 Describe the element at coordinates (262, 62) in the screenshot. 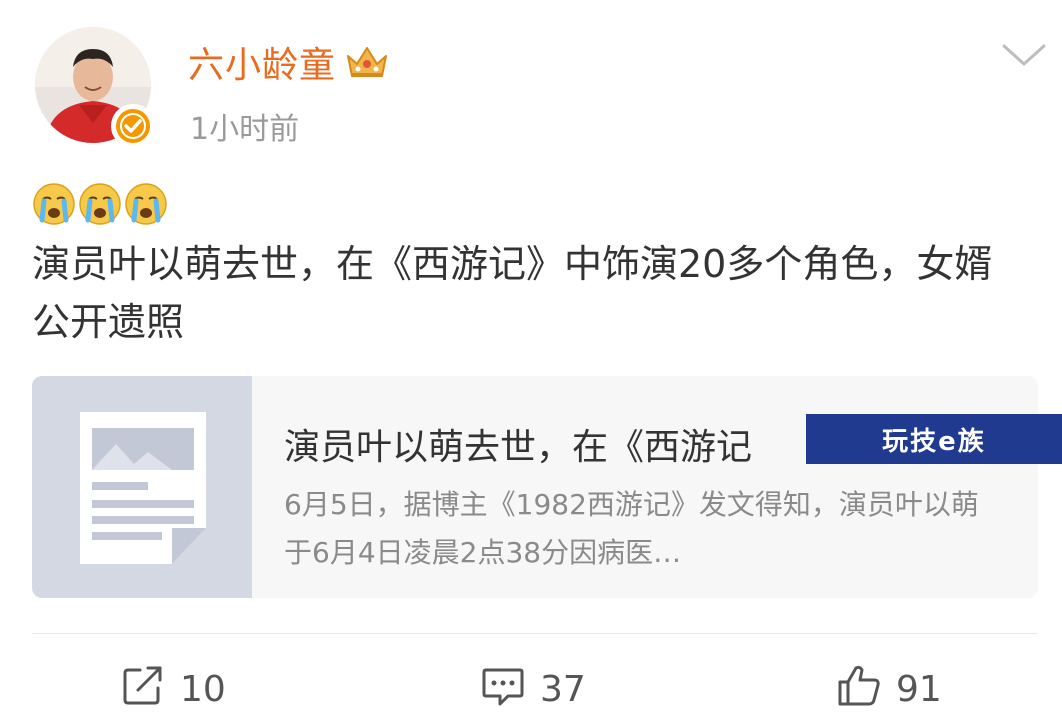

I see `author-name: 六小龄童` at that location.